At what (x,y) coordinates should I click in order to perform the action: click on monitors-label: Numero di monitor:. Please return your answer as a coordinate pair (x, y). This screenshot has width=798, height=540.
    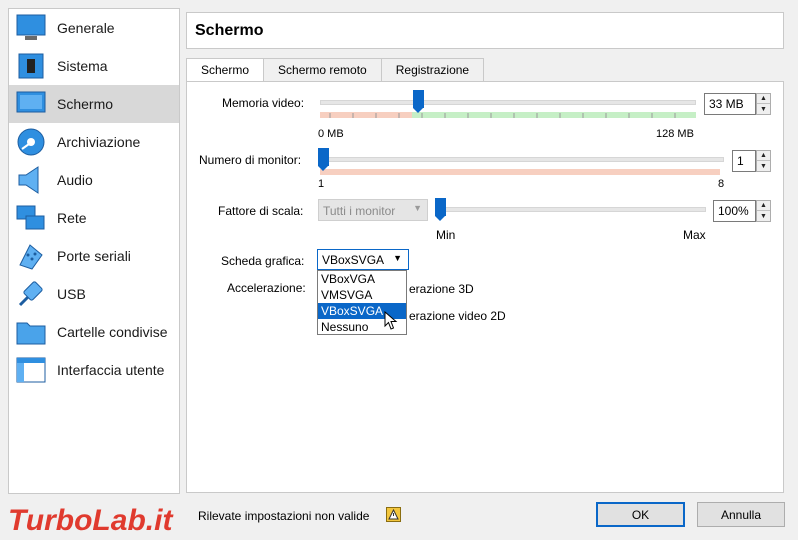
    Looking at the image, I should click on (250, 160).